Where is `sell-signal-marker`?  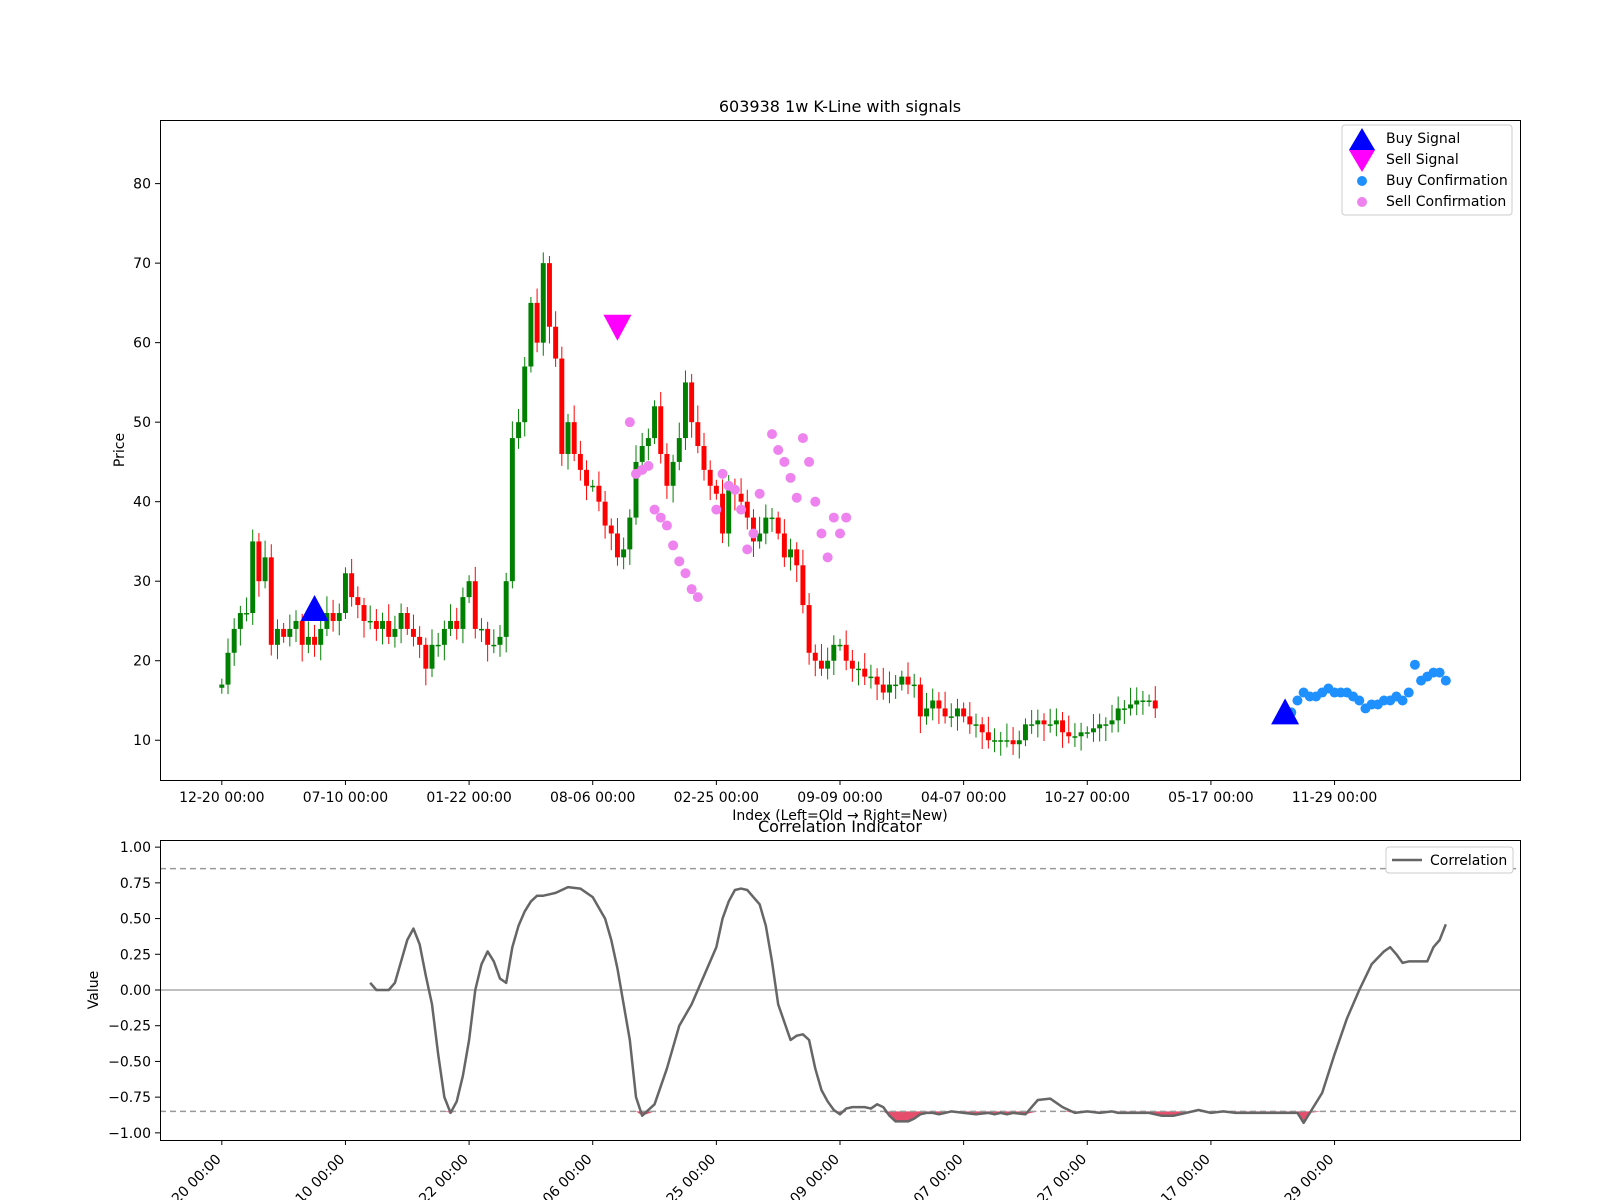 sell-signal-marker is located at coordinates (617, 327).